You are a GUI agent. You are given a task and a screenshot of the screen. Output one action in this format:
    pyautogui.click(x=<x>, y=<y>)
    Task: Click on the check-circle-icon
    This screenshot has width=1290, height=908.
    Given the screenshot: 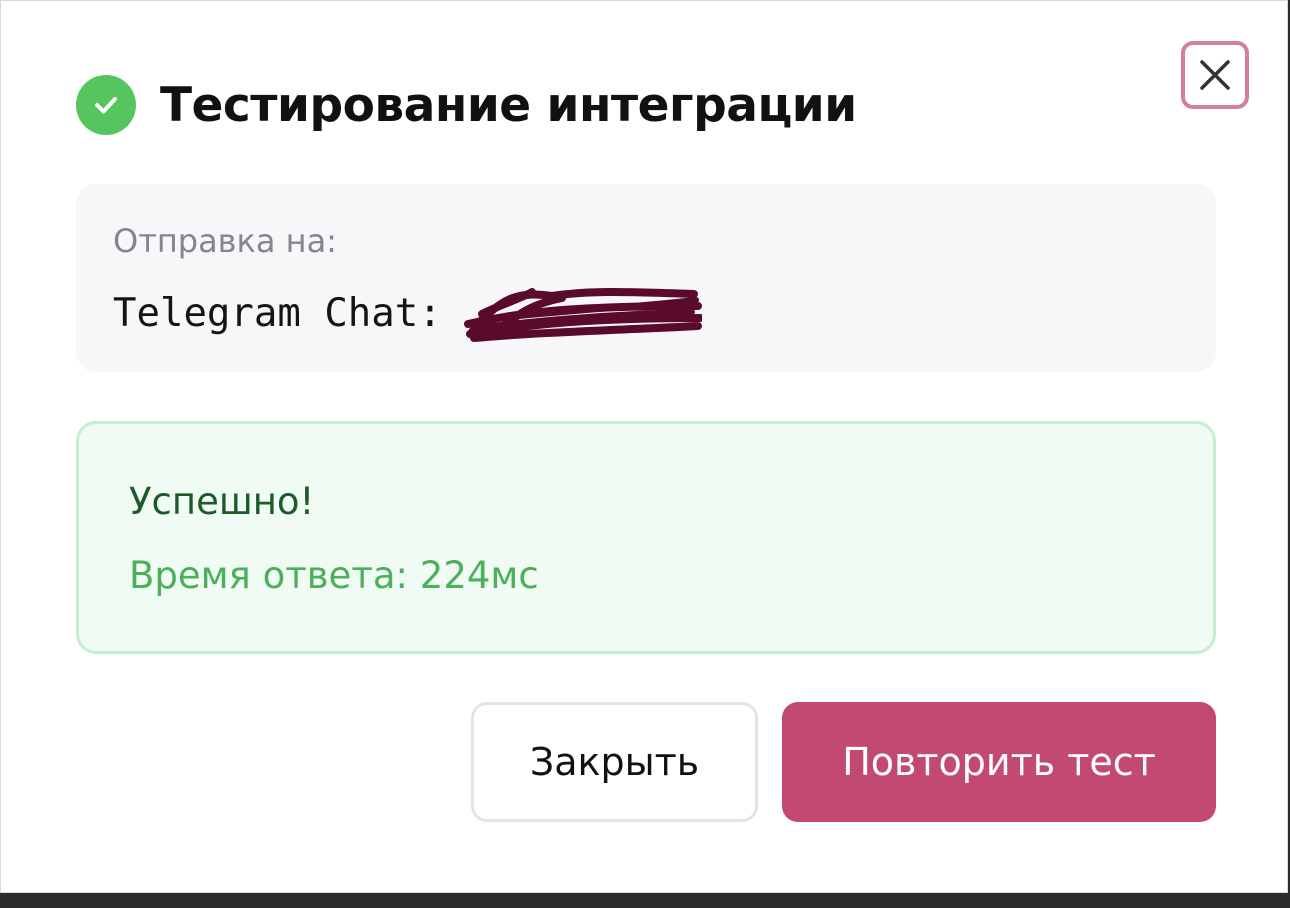 What is the action you would take?
    pyautogui.click(x=106, y=105)
    